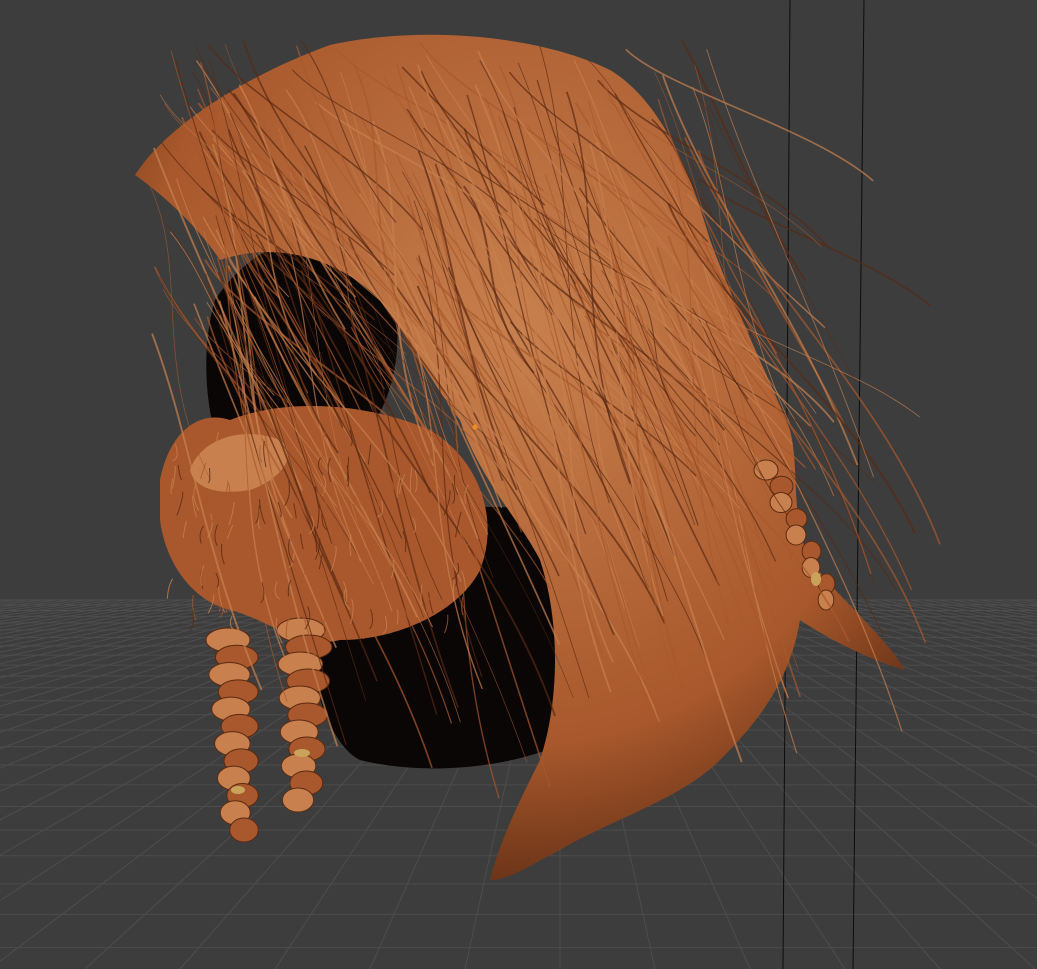 This screenshot has width=1037, height=969. What do you see at coordinates (170, 588) in the screenshot?
I see `beard-curl` at bounding box center [170, 588].